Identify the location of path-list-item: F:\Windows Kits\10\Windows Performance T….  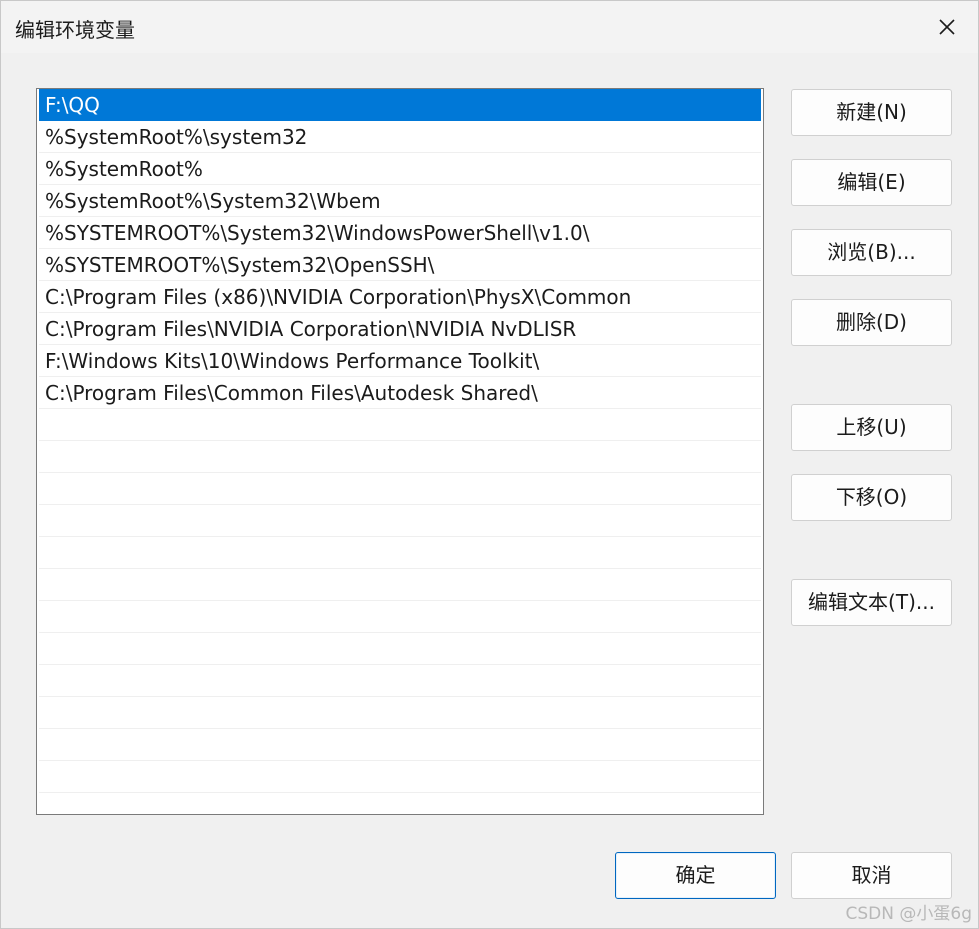
(400, 361).